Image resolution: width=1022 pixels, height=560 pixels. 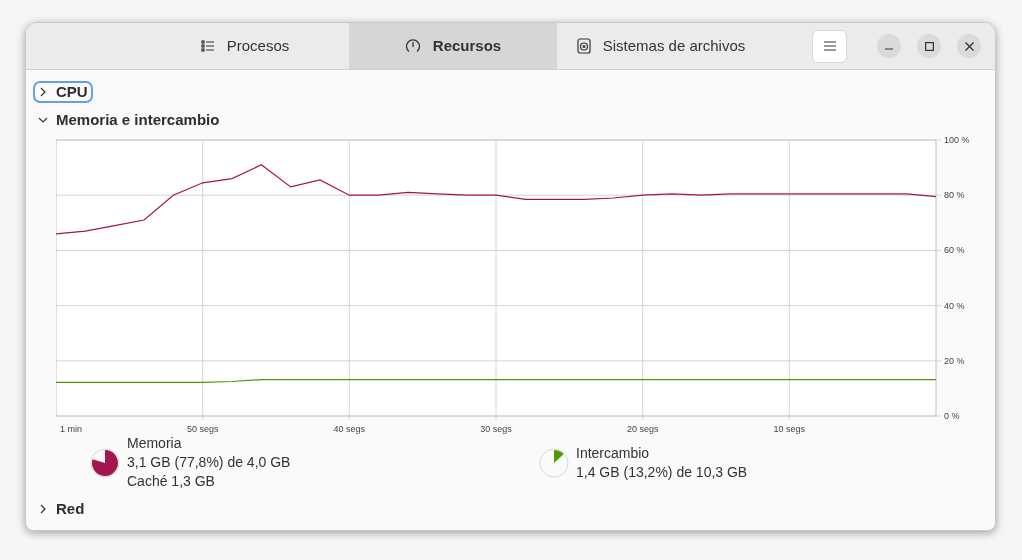 I want to click on close-icon, so click(x=969, y=46).